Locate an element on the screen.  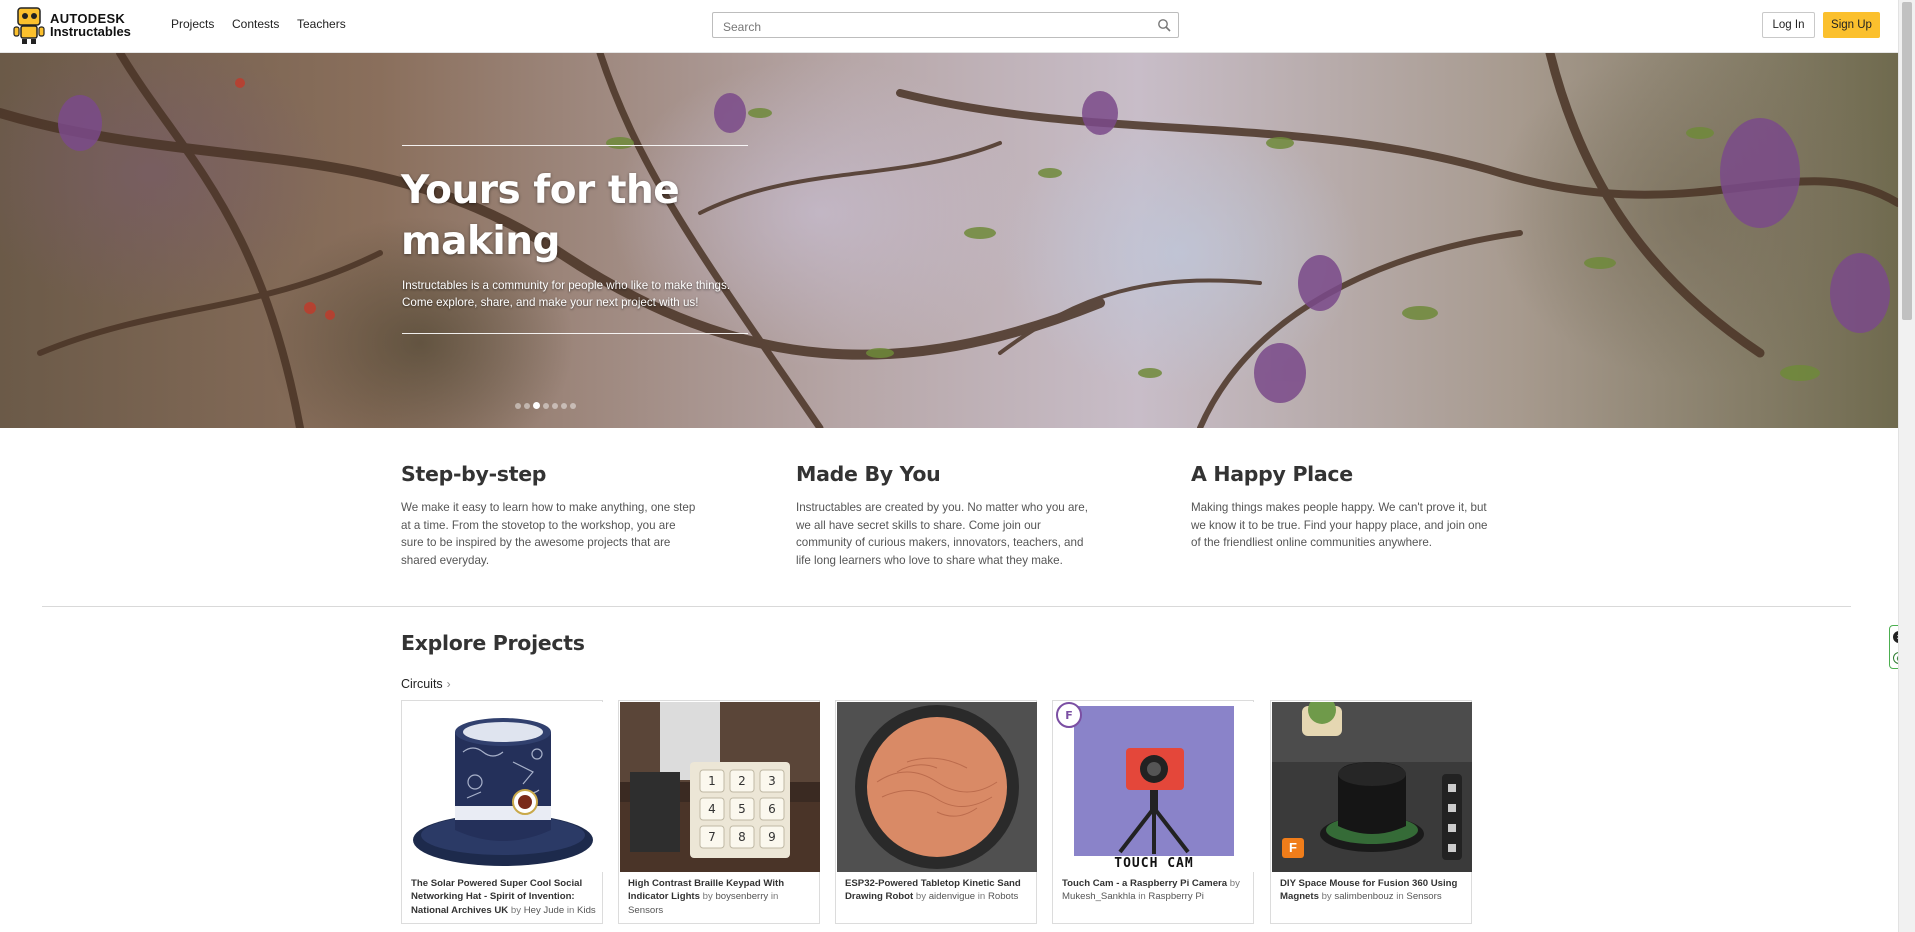
sand-table-image is located at coordinates (937, 787).